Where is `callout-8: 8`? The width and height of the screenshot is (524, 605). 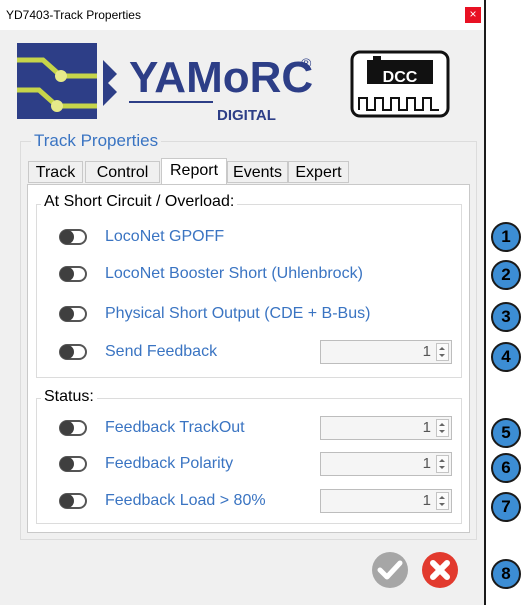
callout-8: 8 is located at coordinates (506, 574).